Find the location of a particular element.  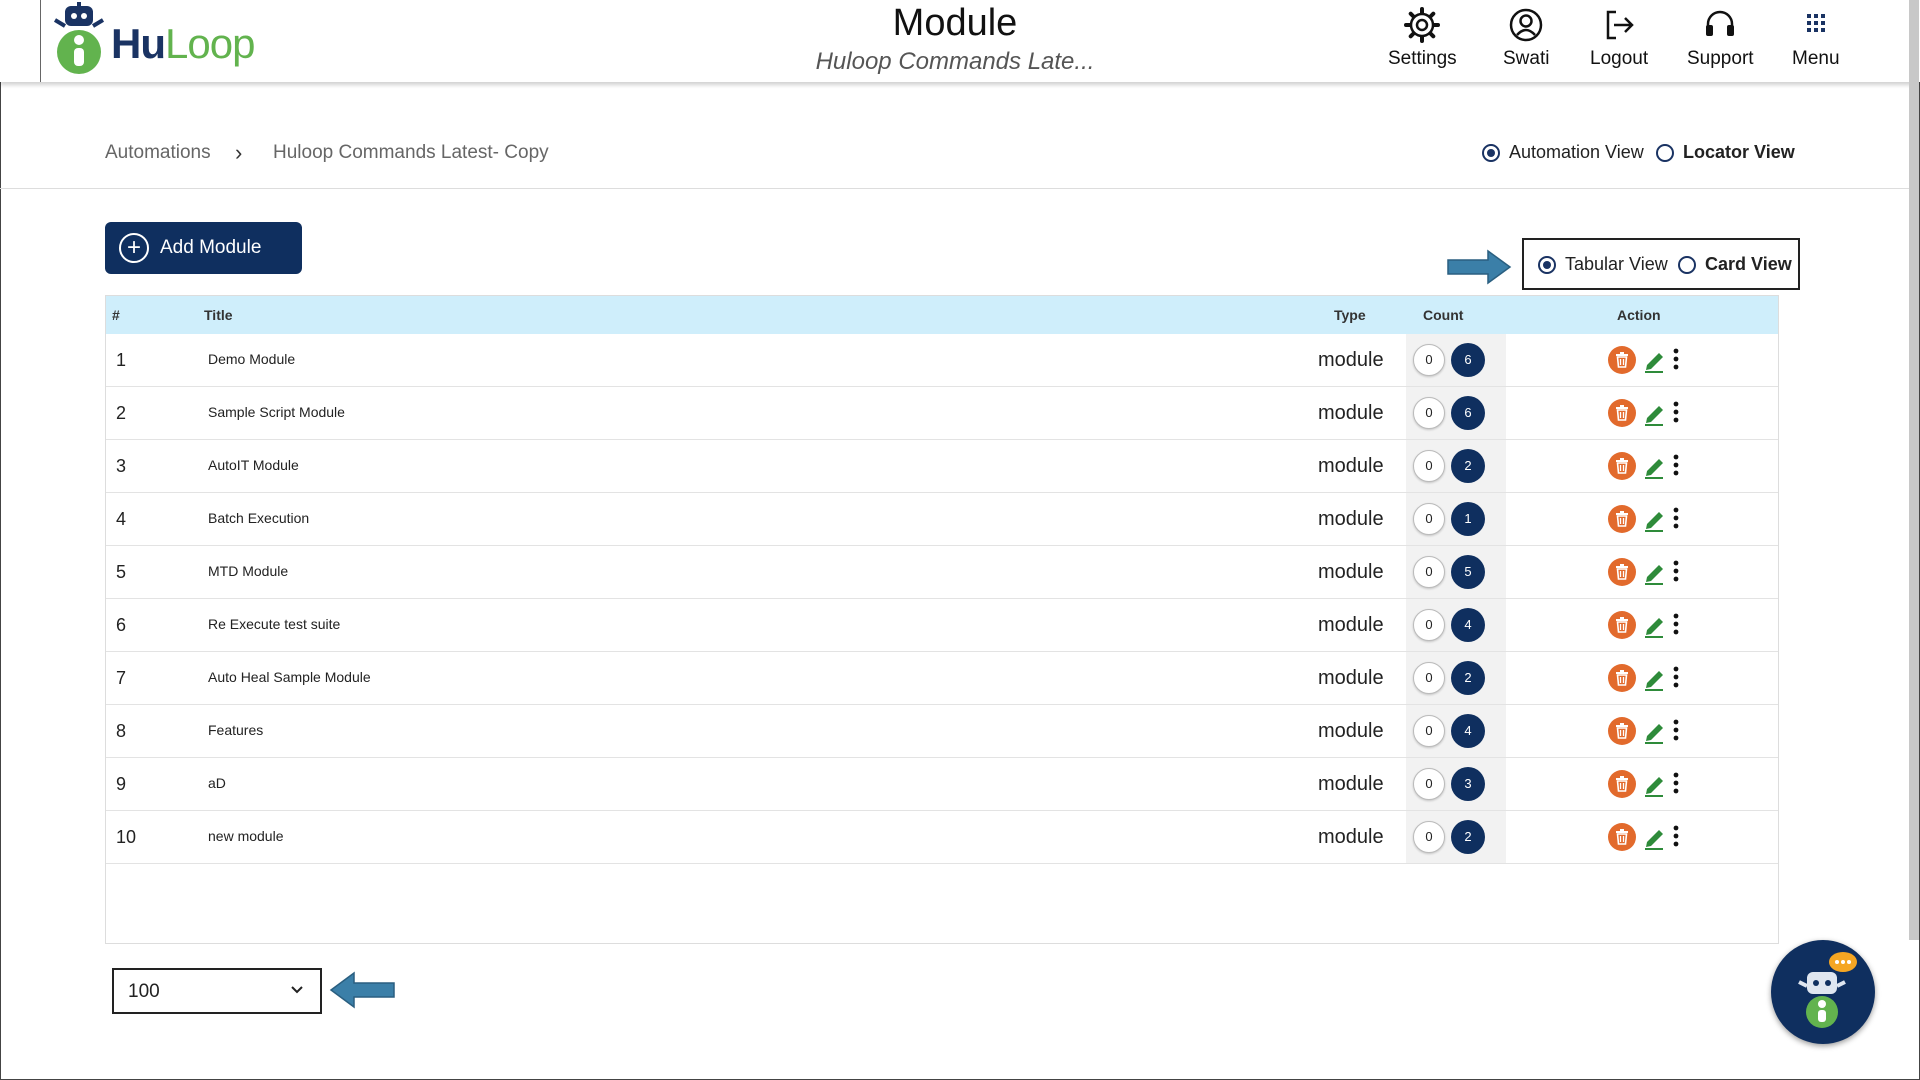

row-number: 2 is located at coordinates (121, 413).